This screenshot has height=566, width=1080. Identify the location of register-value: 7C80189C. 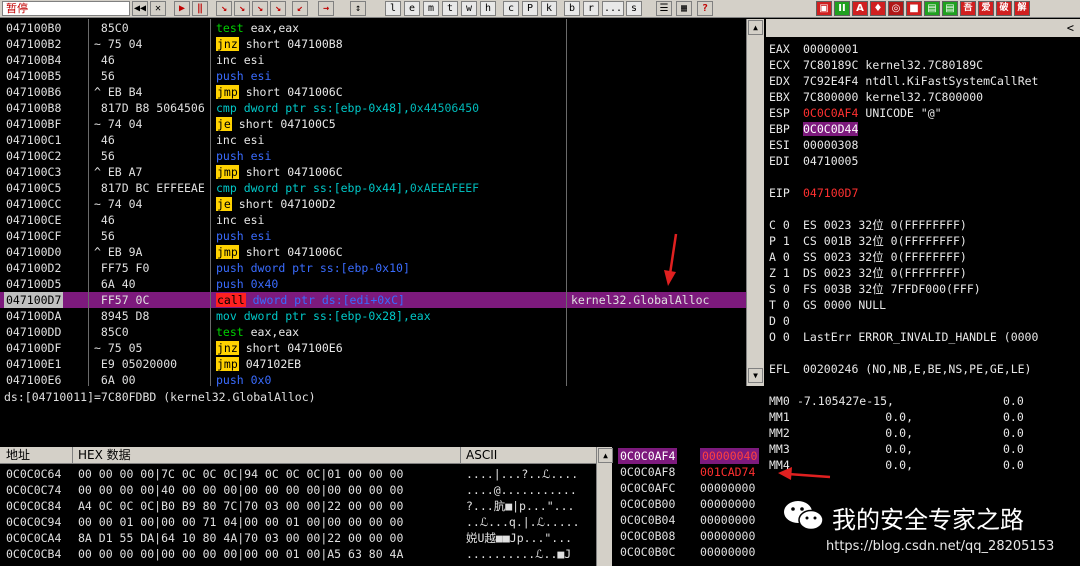
(830, 65).